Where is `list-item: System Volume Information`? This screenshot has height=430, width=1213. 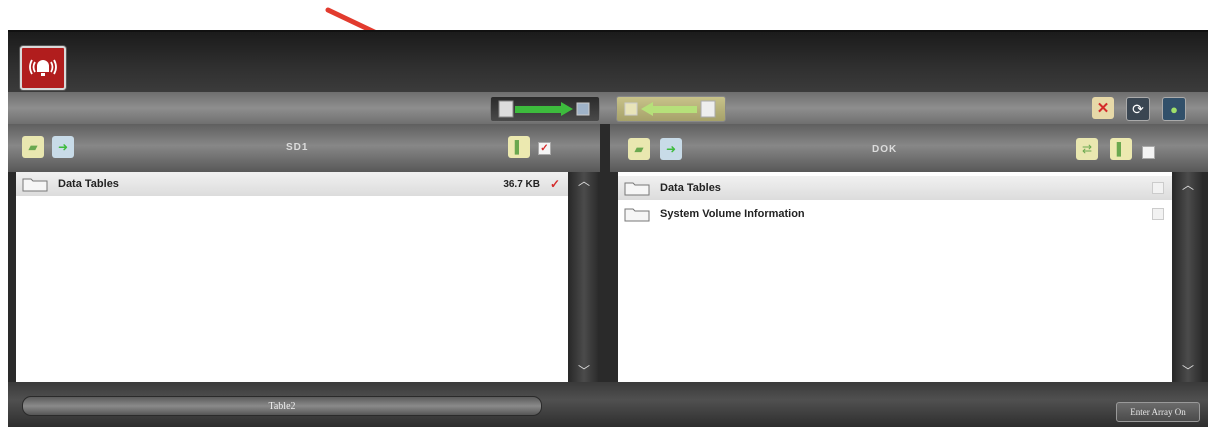 list-item: System Volume Information is located at coordinates (895, 214).